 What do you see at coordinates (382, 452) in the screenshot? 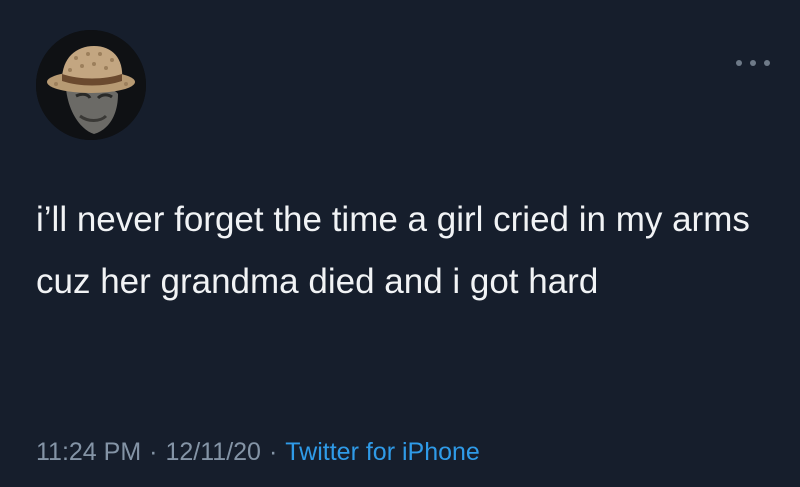
I see `tweet-source-link: Twitter for iPhone` at bounding box center [382, 452].